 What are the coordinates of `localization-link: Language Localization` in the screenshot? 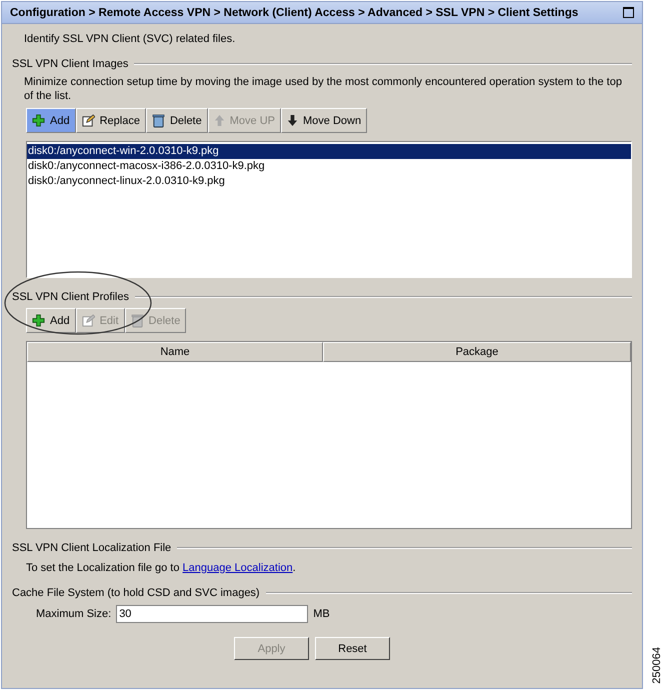 It's located at (237, 568).